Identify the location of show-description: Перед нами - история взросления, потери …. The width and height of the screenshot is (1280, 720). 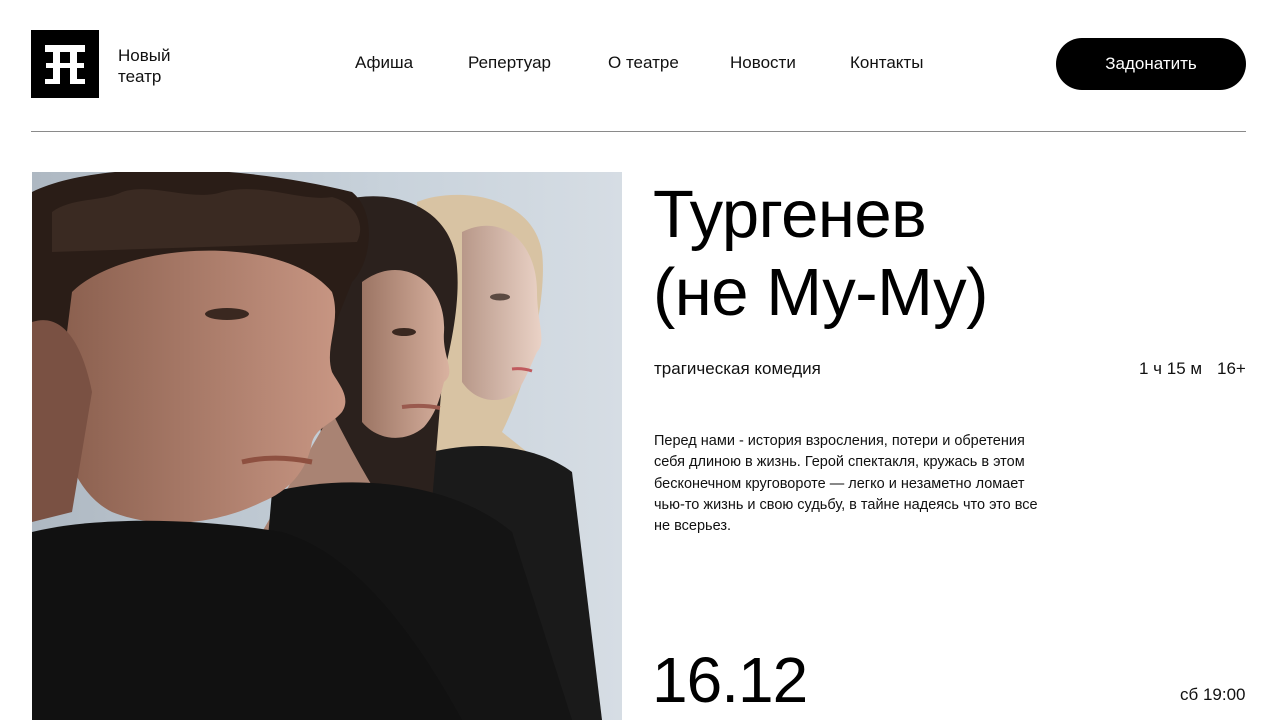
(846, 484).